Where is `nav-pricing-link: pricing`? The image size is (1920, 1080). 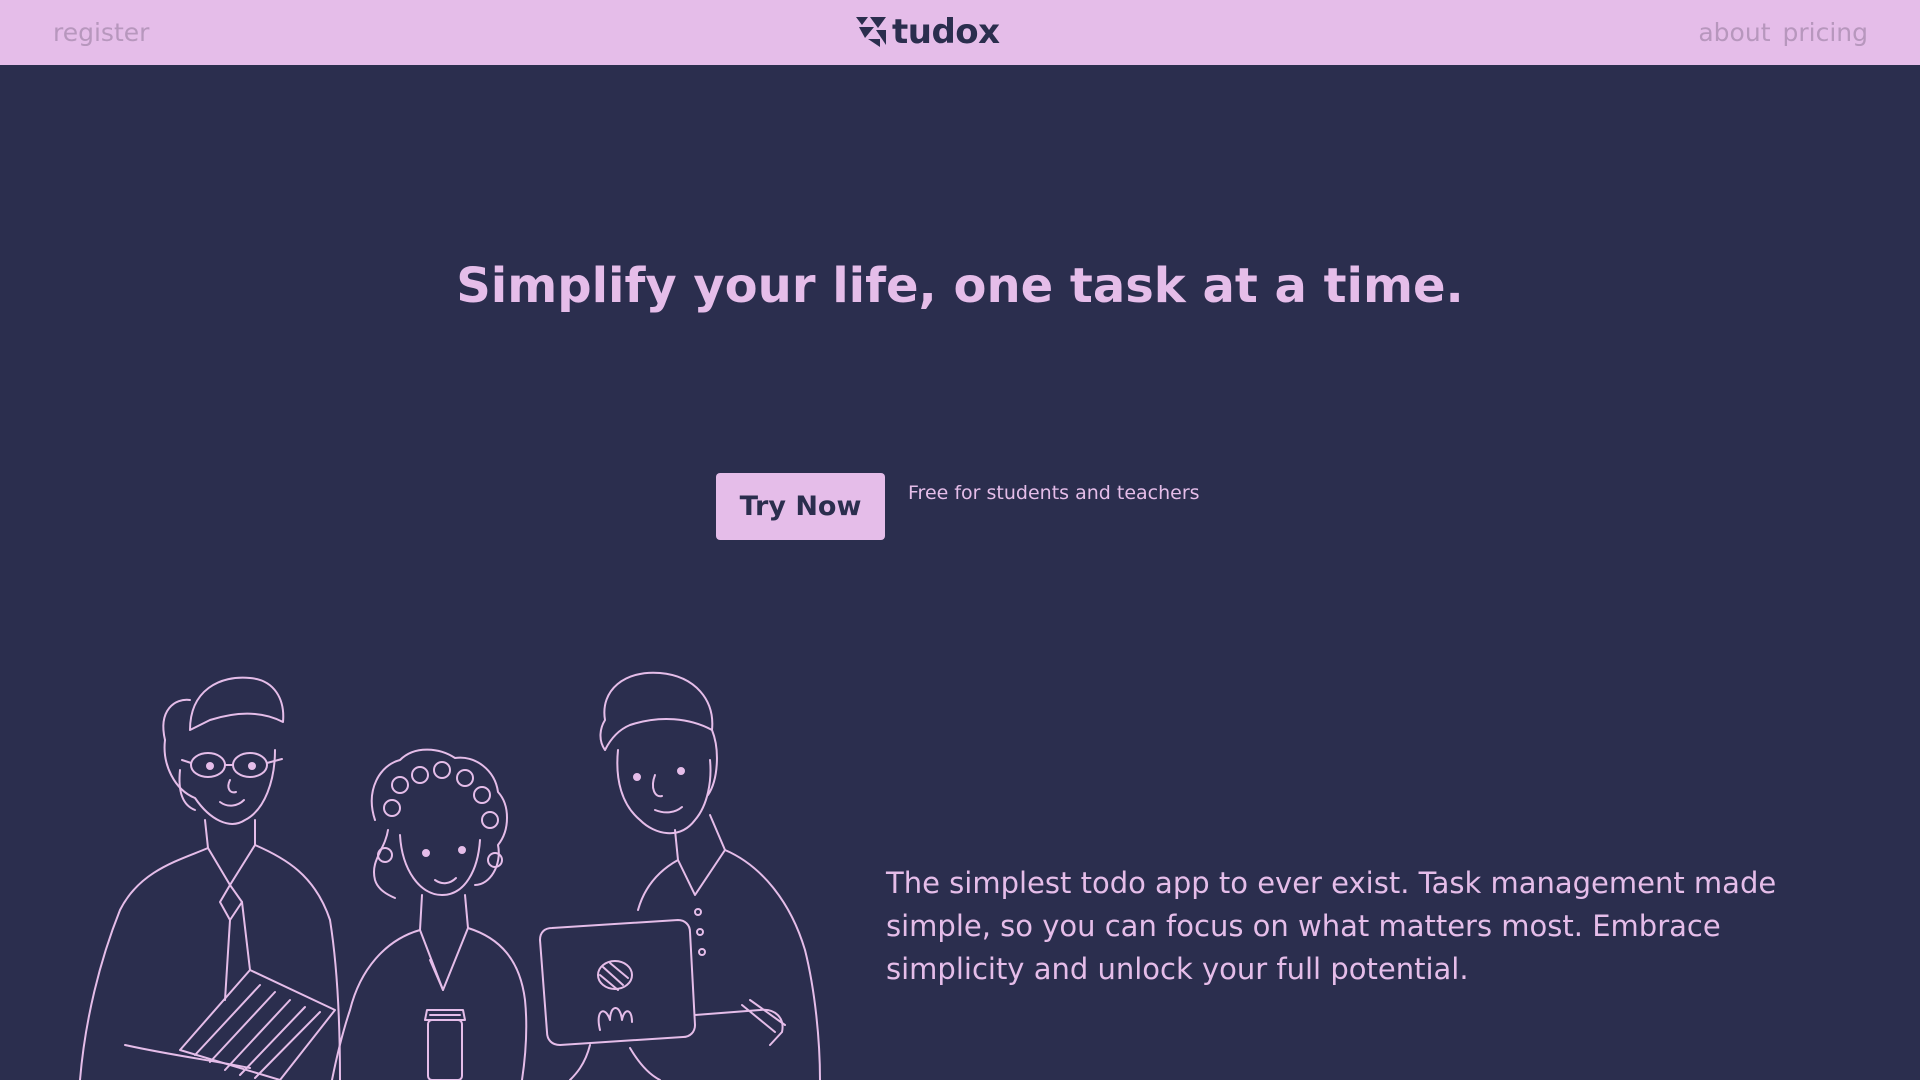 nav-pricing-link: pricing is located at coordinates (1826, 32).